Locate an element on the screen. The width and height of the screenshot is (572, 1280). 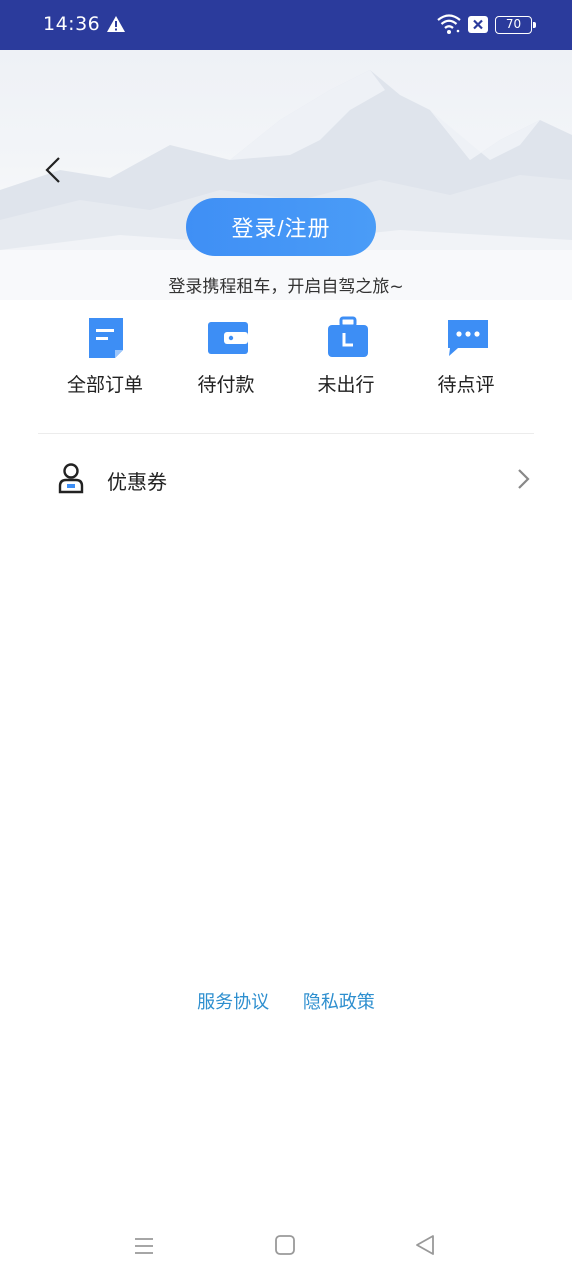
order-quick-actions: 全部订单 待付款 未出行 待点评 is located at coordinates (286, 360).